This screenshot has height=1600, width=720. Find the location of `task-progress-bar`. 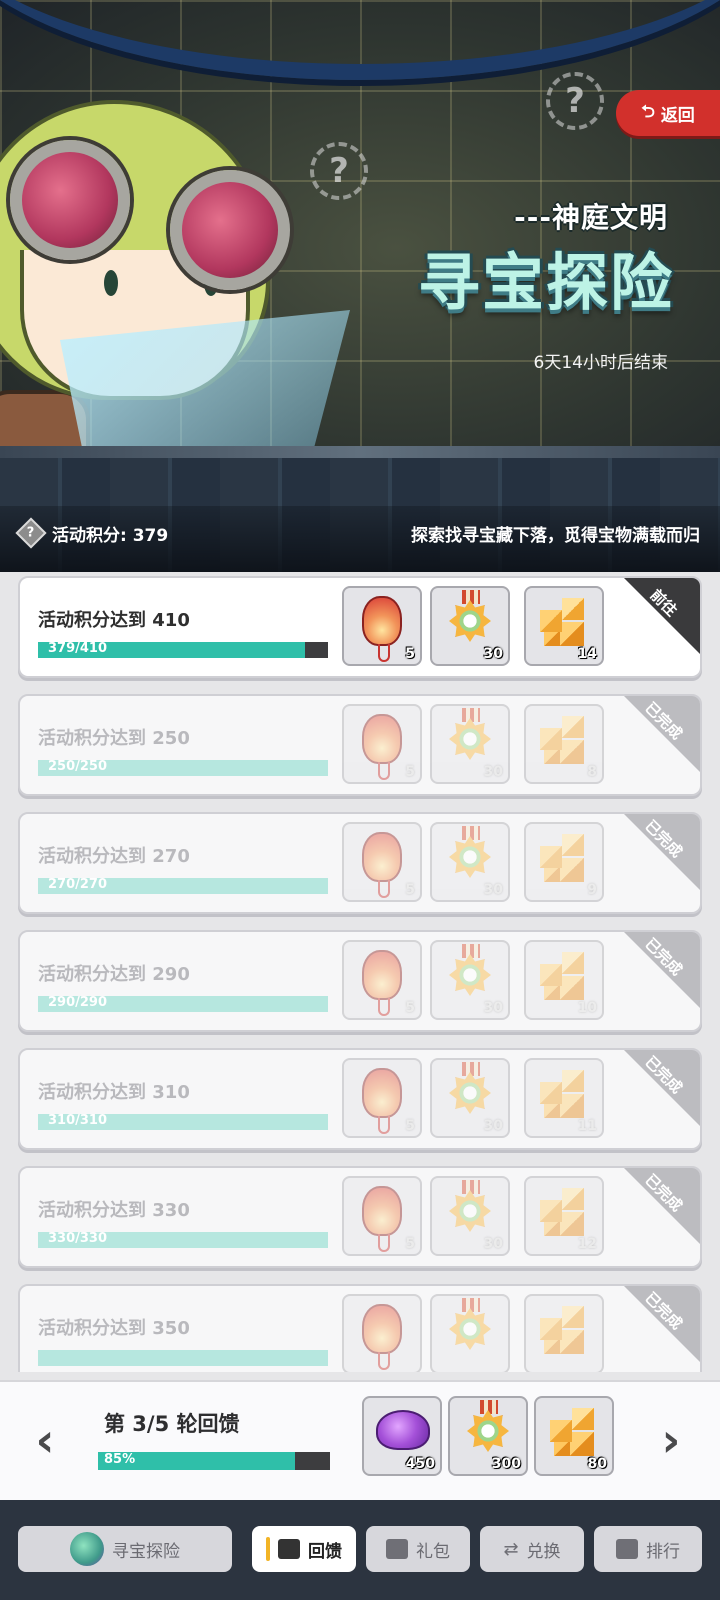

task-progress-bar is located at coordinates (183, 1358).